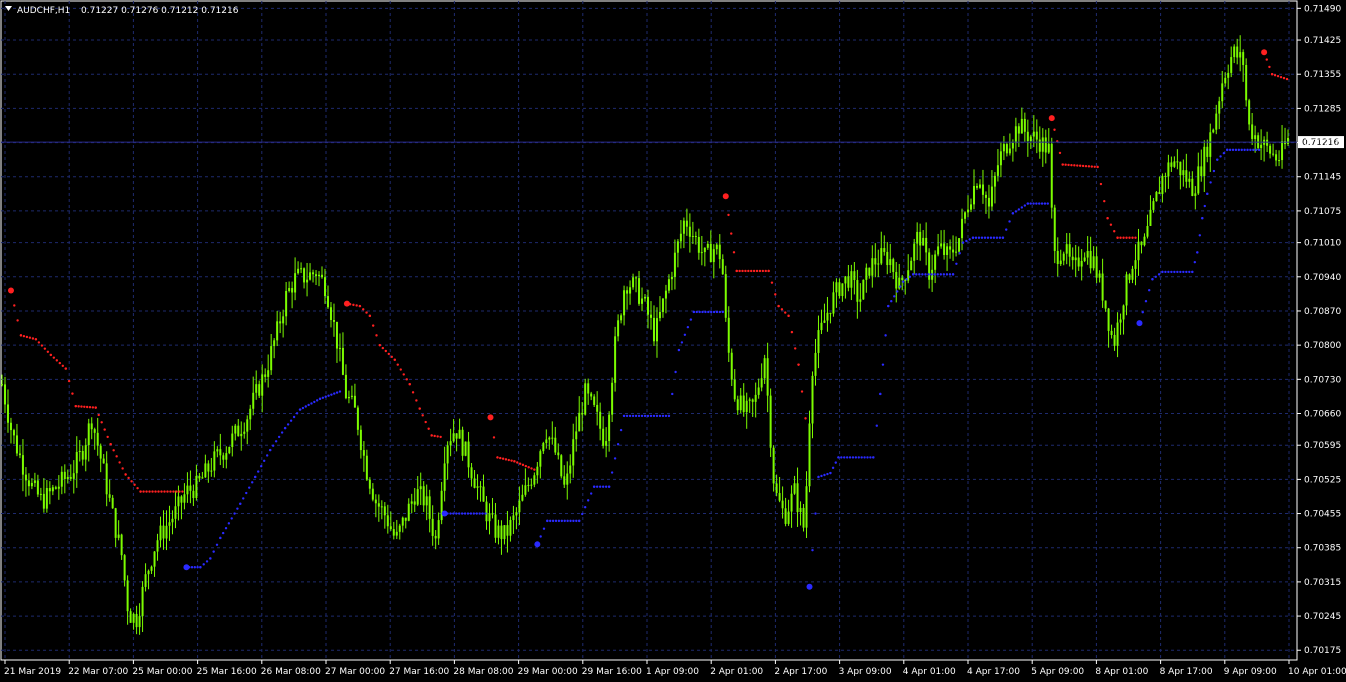 The image size is (1346, 682). I want to click on y-tick-label: 0.71425, so click(1322, 41).